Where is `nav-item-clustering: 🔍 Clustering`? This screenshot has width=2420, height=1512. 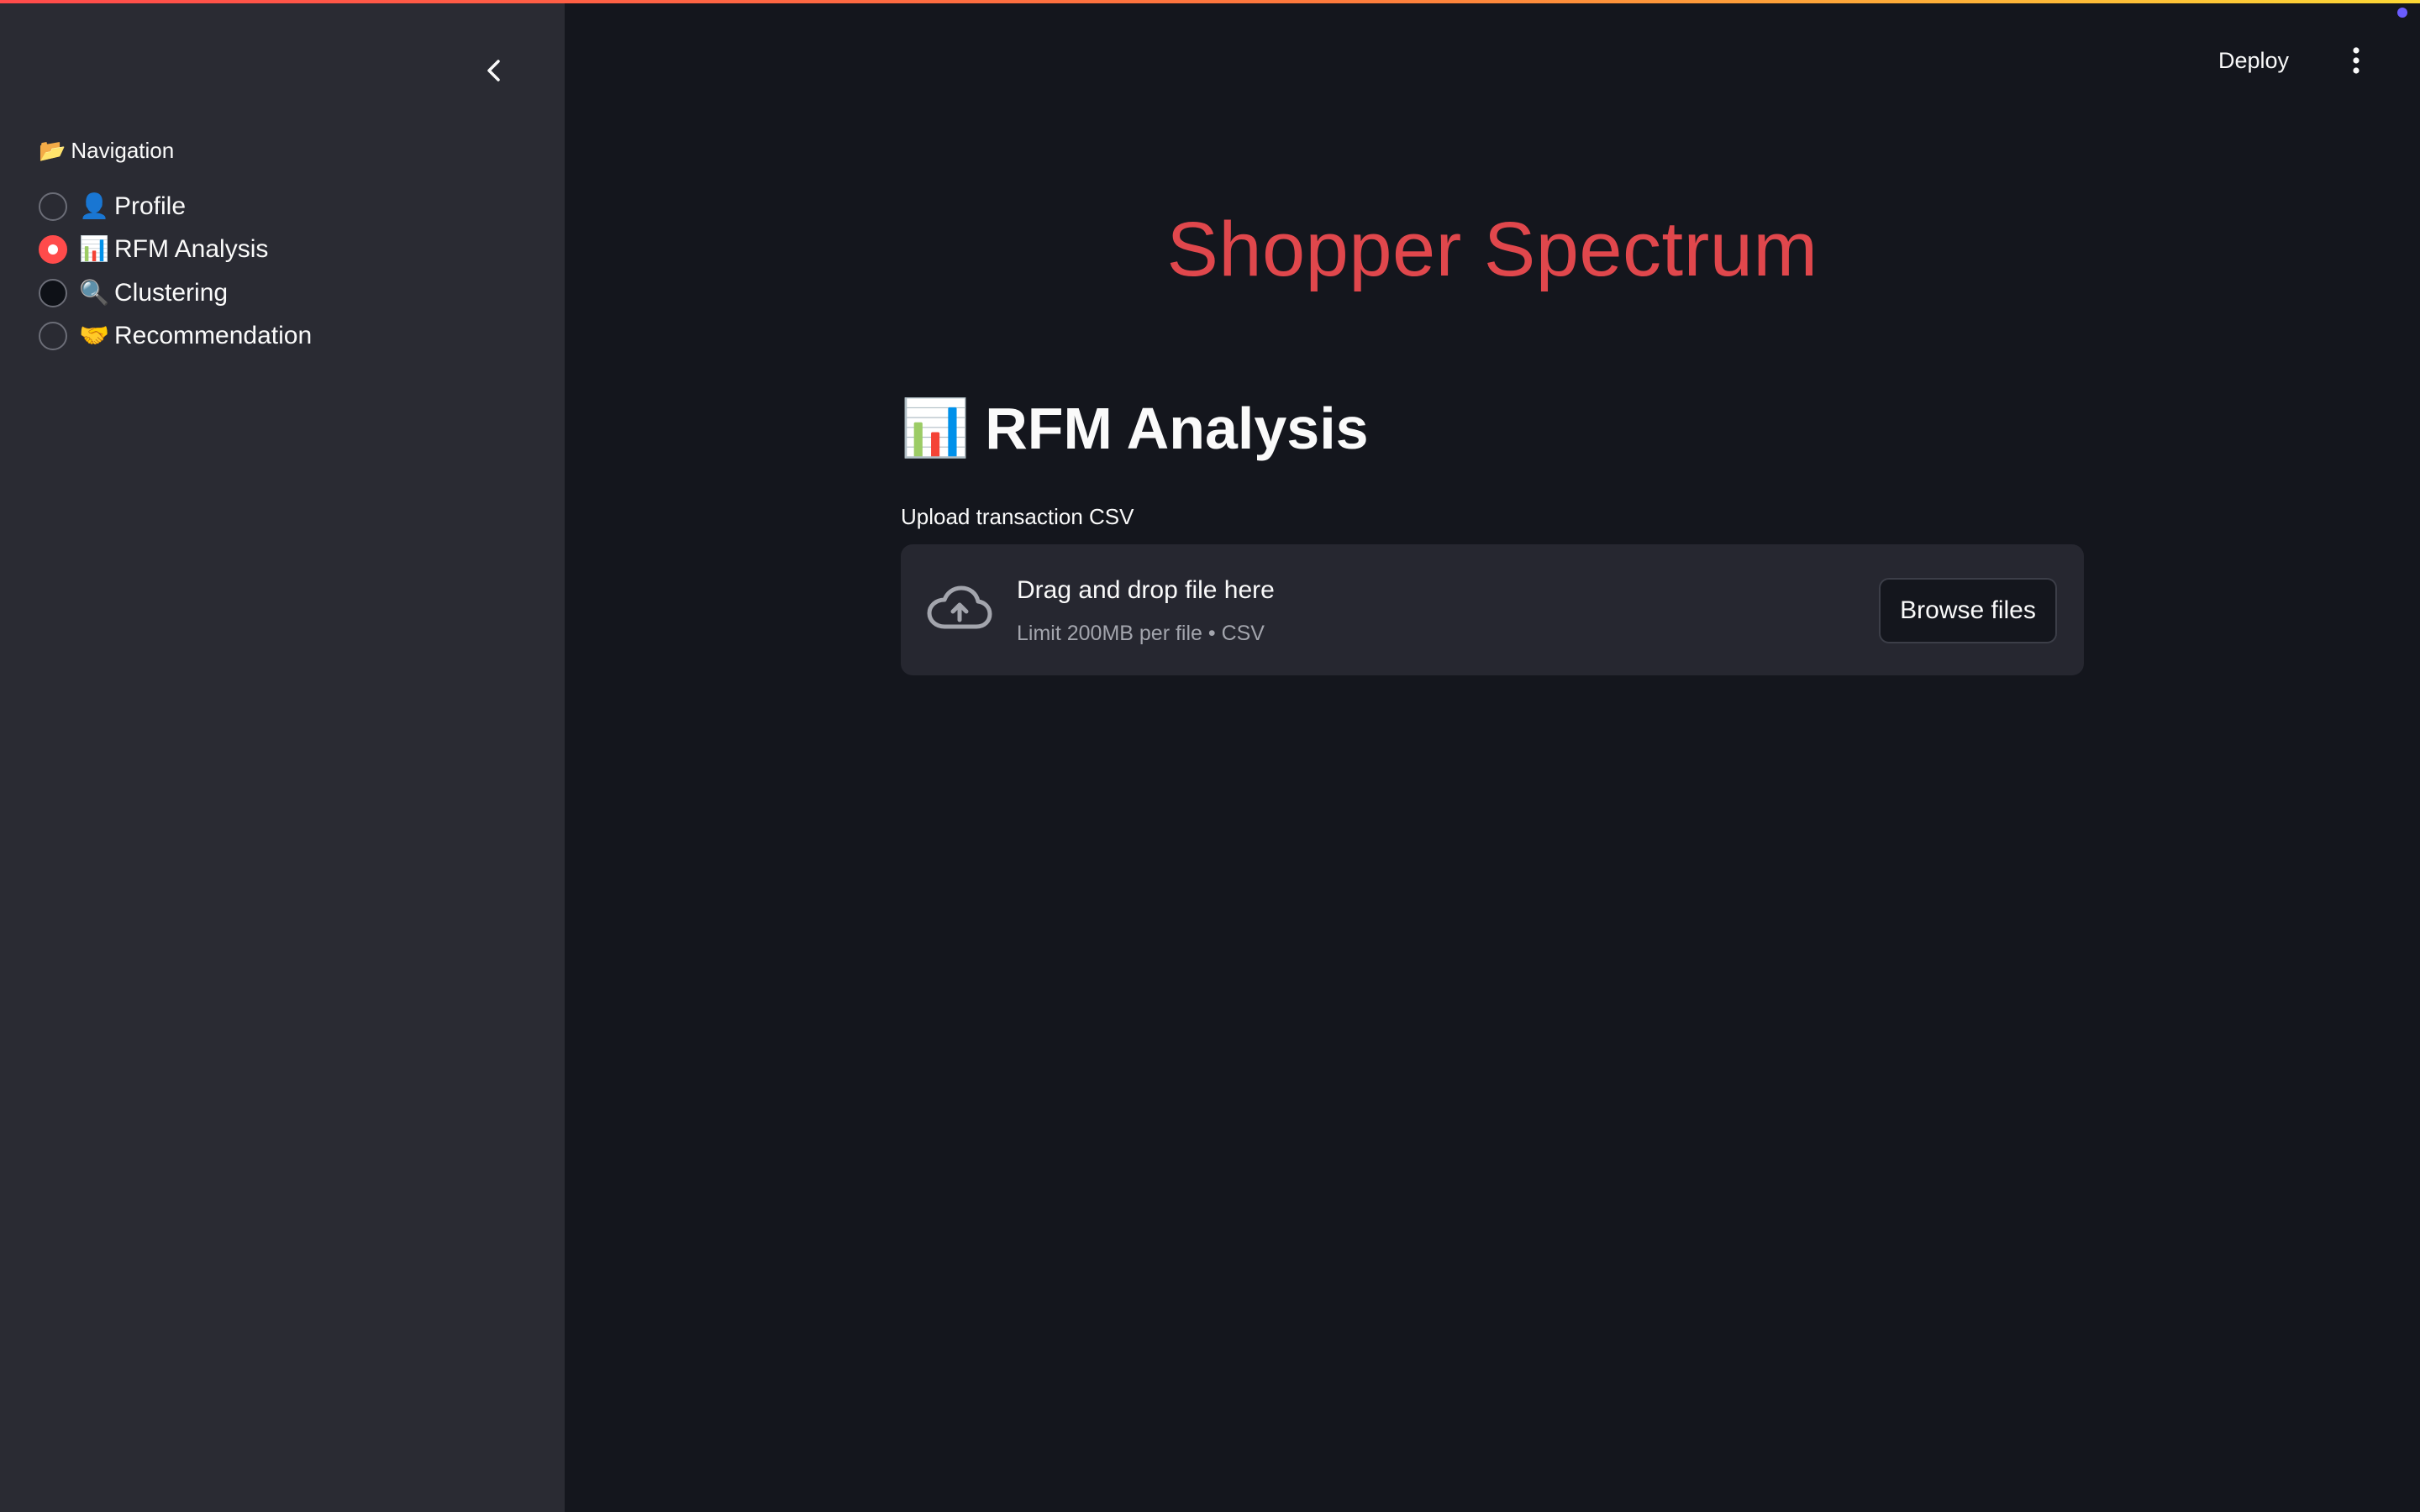
nav-item-clustering: 🔍 Clustering is located at coordinates (176, 293).